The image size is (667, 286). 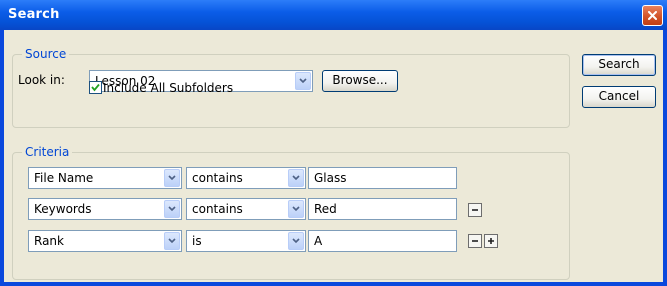 I want to click on criteria-value-field-3: A, so click(x=382, y=241).